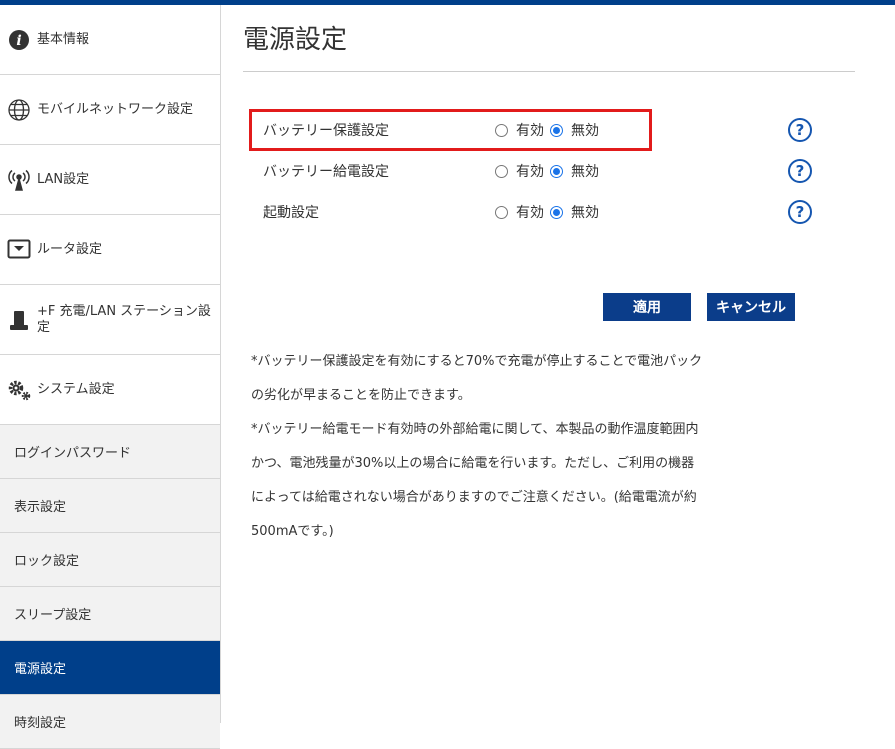 The width and height of the screenshot is (895, 749). I want to click on title-divider, so click(549, 71).